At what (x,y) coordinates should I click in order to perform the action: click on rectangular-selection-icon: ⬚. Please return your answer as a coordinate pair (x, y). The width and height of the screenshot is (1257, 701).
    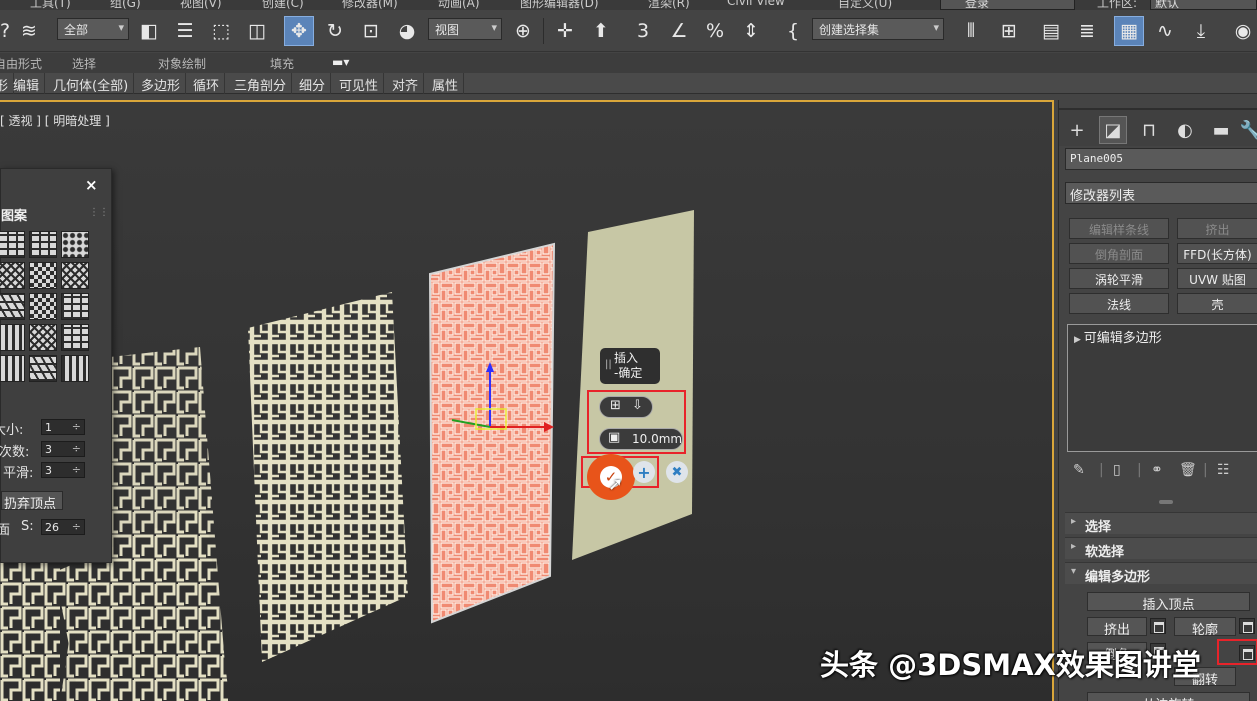
    Looking at the image, I should click on (221, 31).